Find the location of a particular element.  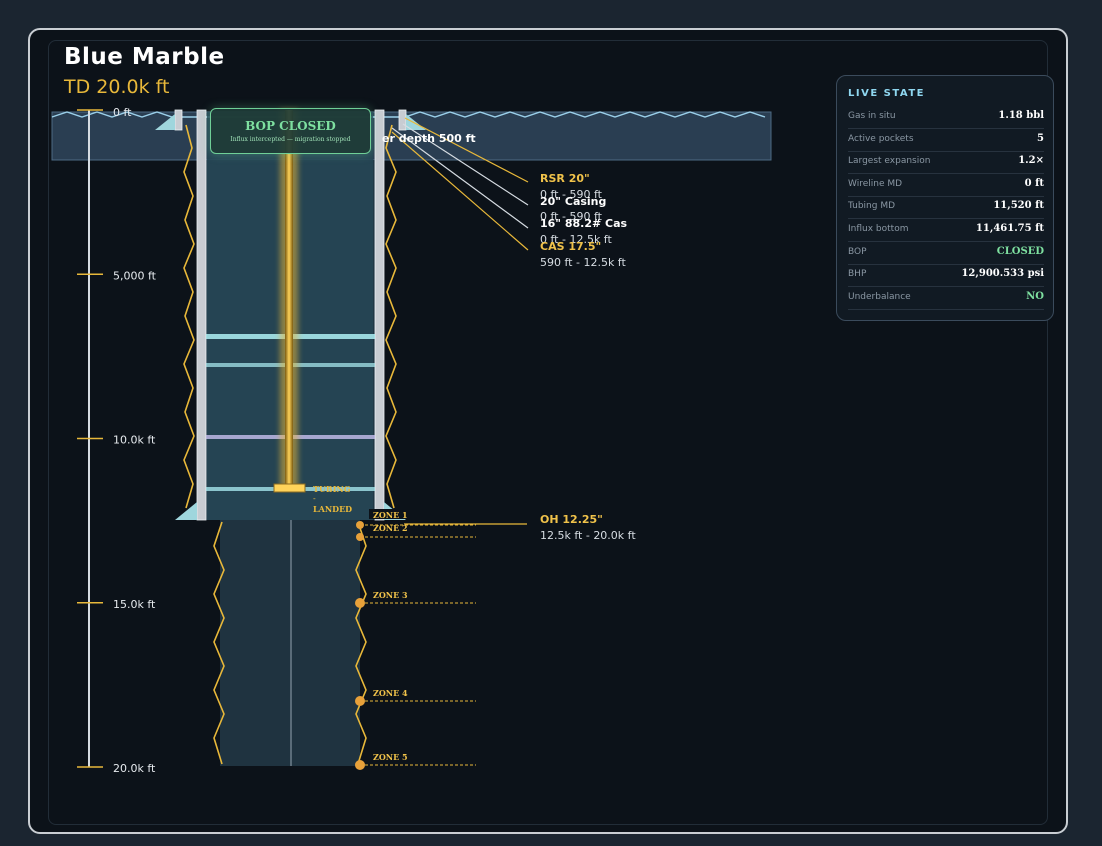

live-state-row: Influx bottom 11,461.75 ft is located at coordinates (946, 230).